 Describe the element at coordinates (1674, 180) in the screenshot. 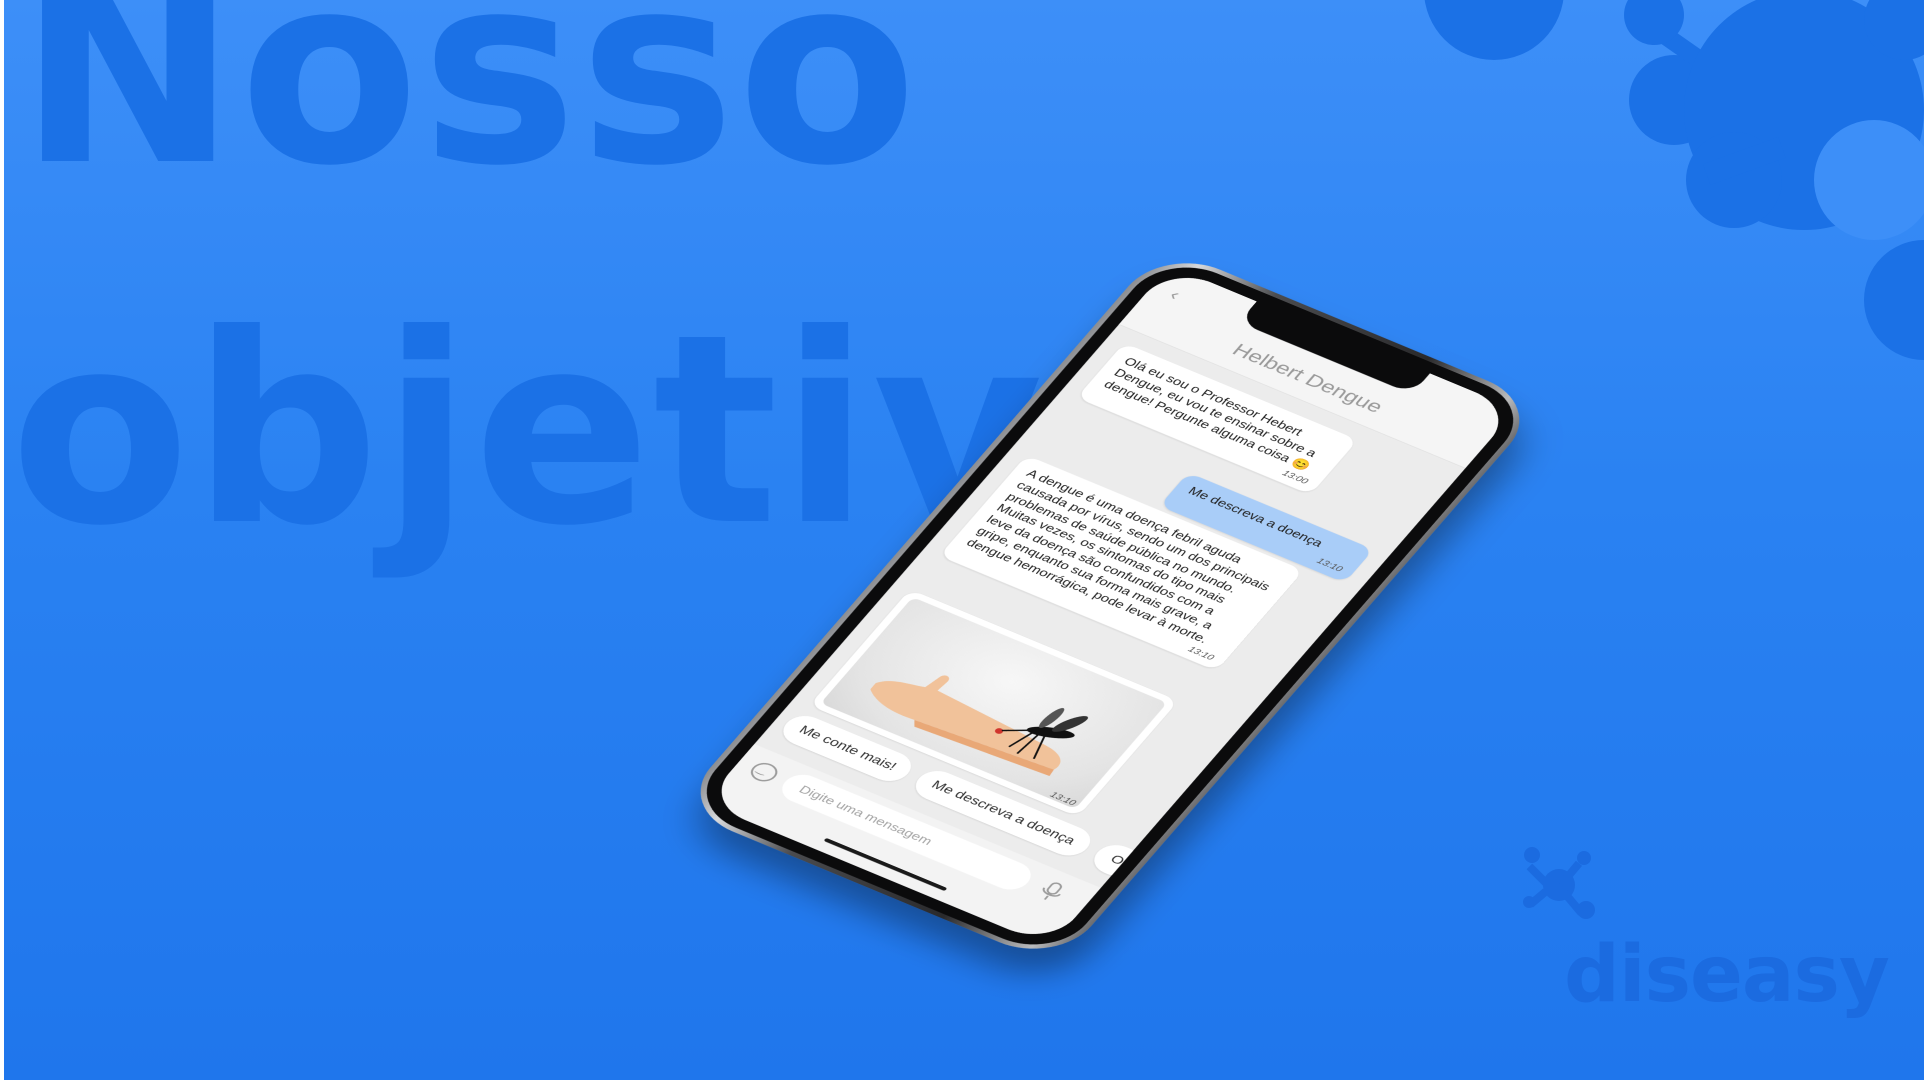

I see `virus-decoration-icon` at that location.